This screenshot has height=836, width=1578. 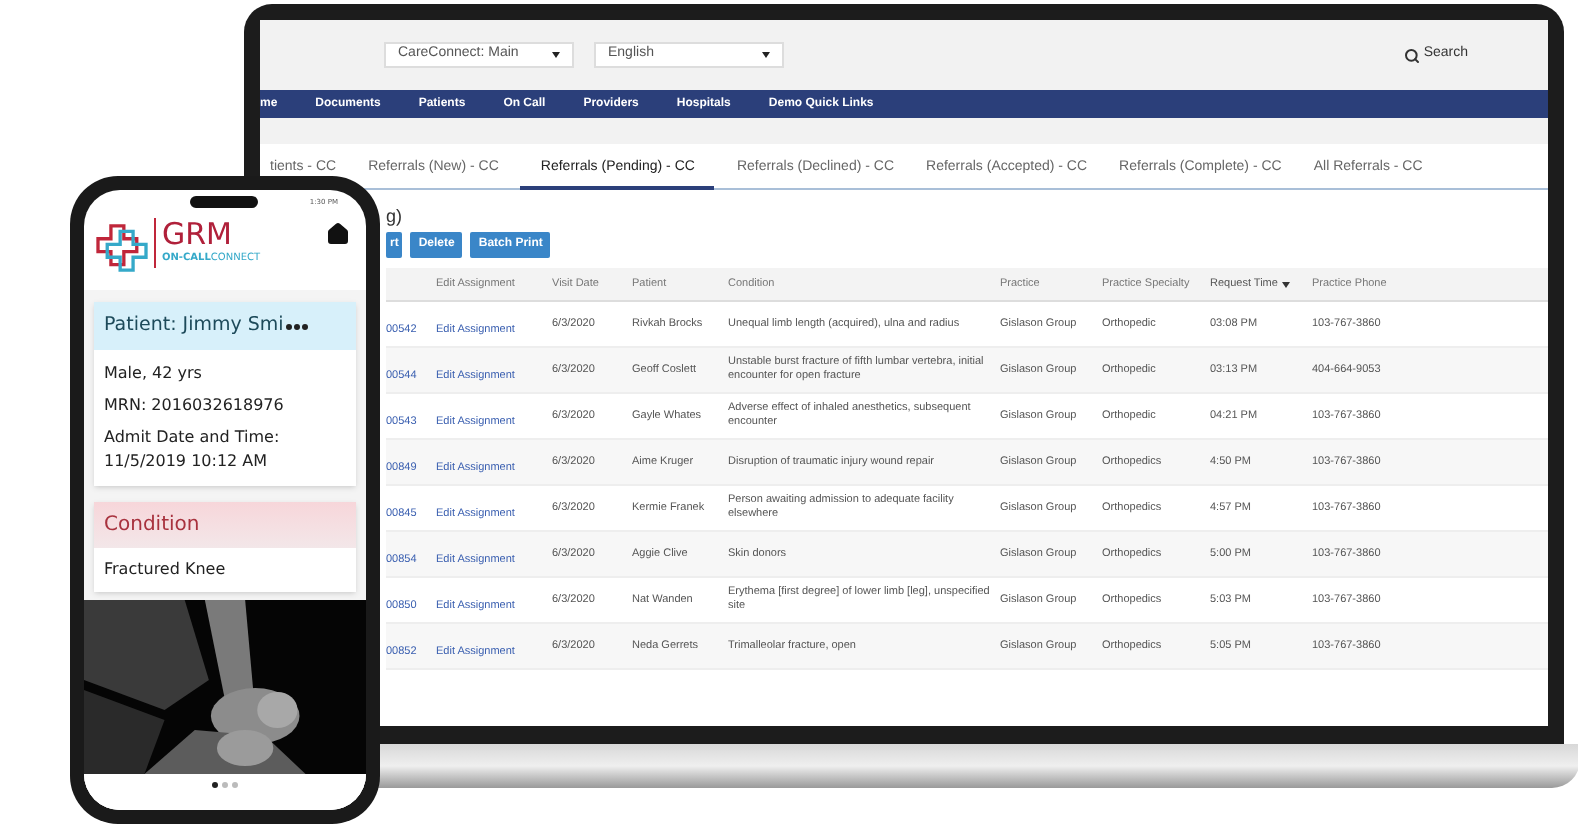 What do you see at coordinates (154, 374) in the screenshot?
I see `patient-detail: Male, 42 yrs` at bounding box center [154, 374].